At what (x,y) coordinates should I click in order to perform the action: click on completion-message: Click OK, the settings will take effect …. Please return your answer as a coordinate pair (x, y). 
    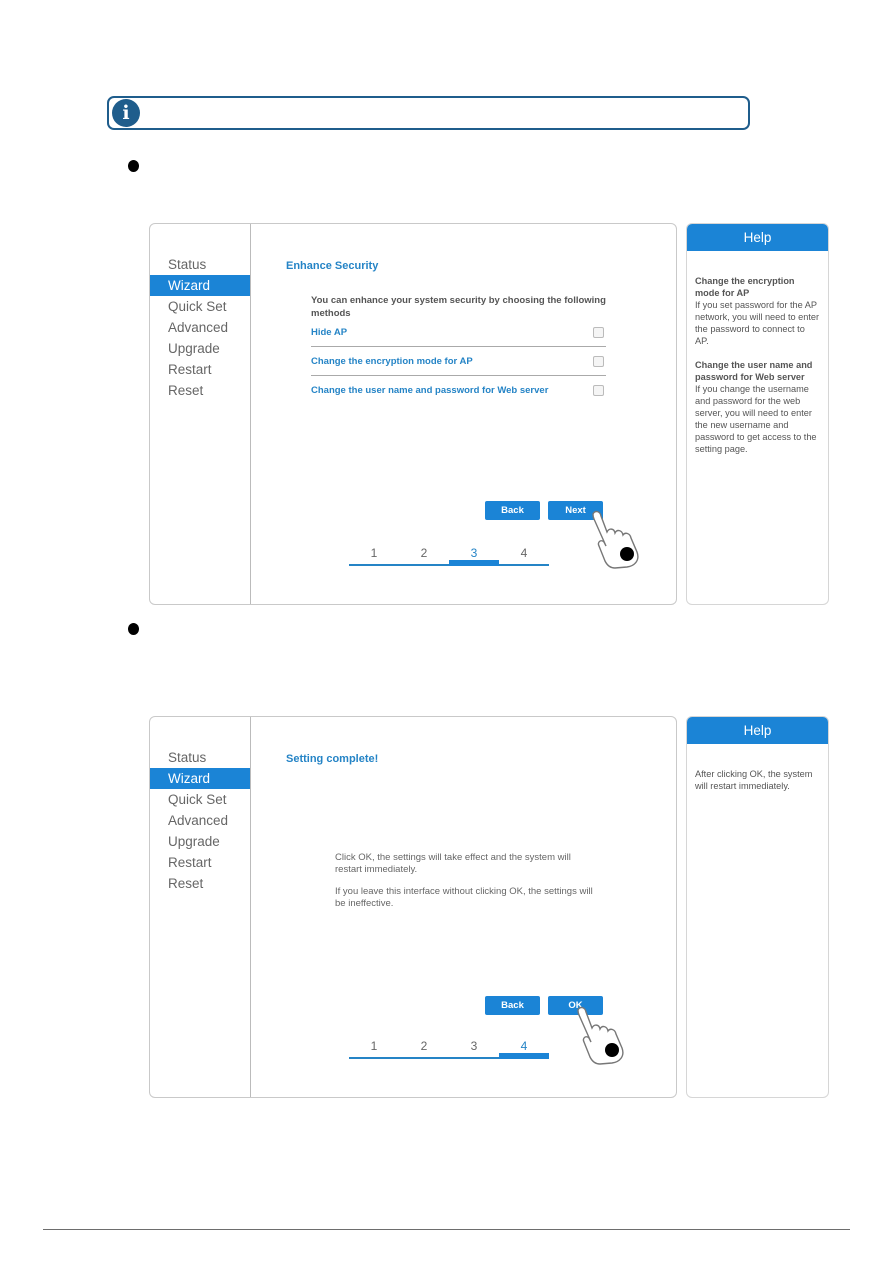
    Looking at the image, I should click on (467, 886).